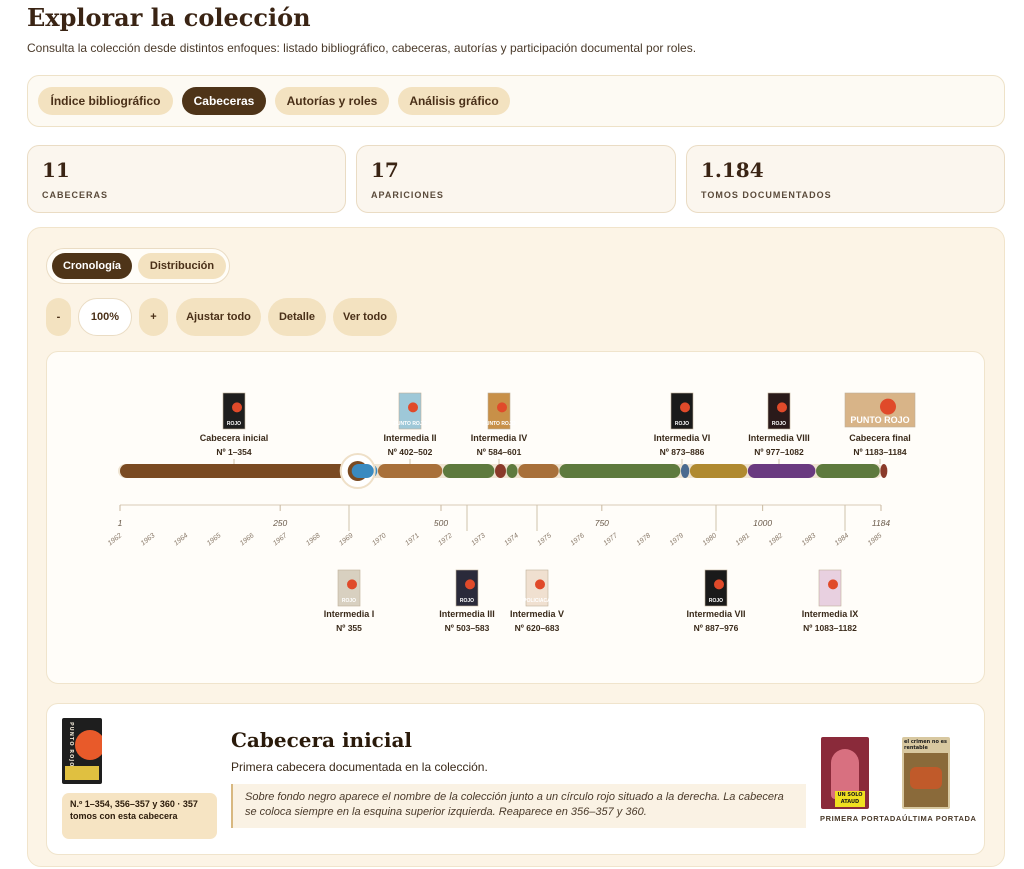  Describe the element at coordinates (412, 539) in the screenshot. I see `axis-year-label: 1971` at that location.